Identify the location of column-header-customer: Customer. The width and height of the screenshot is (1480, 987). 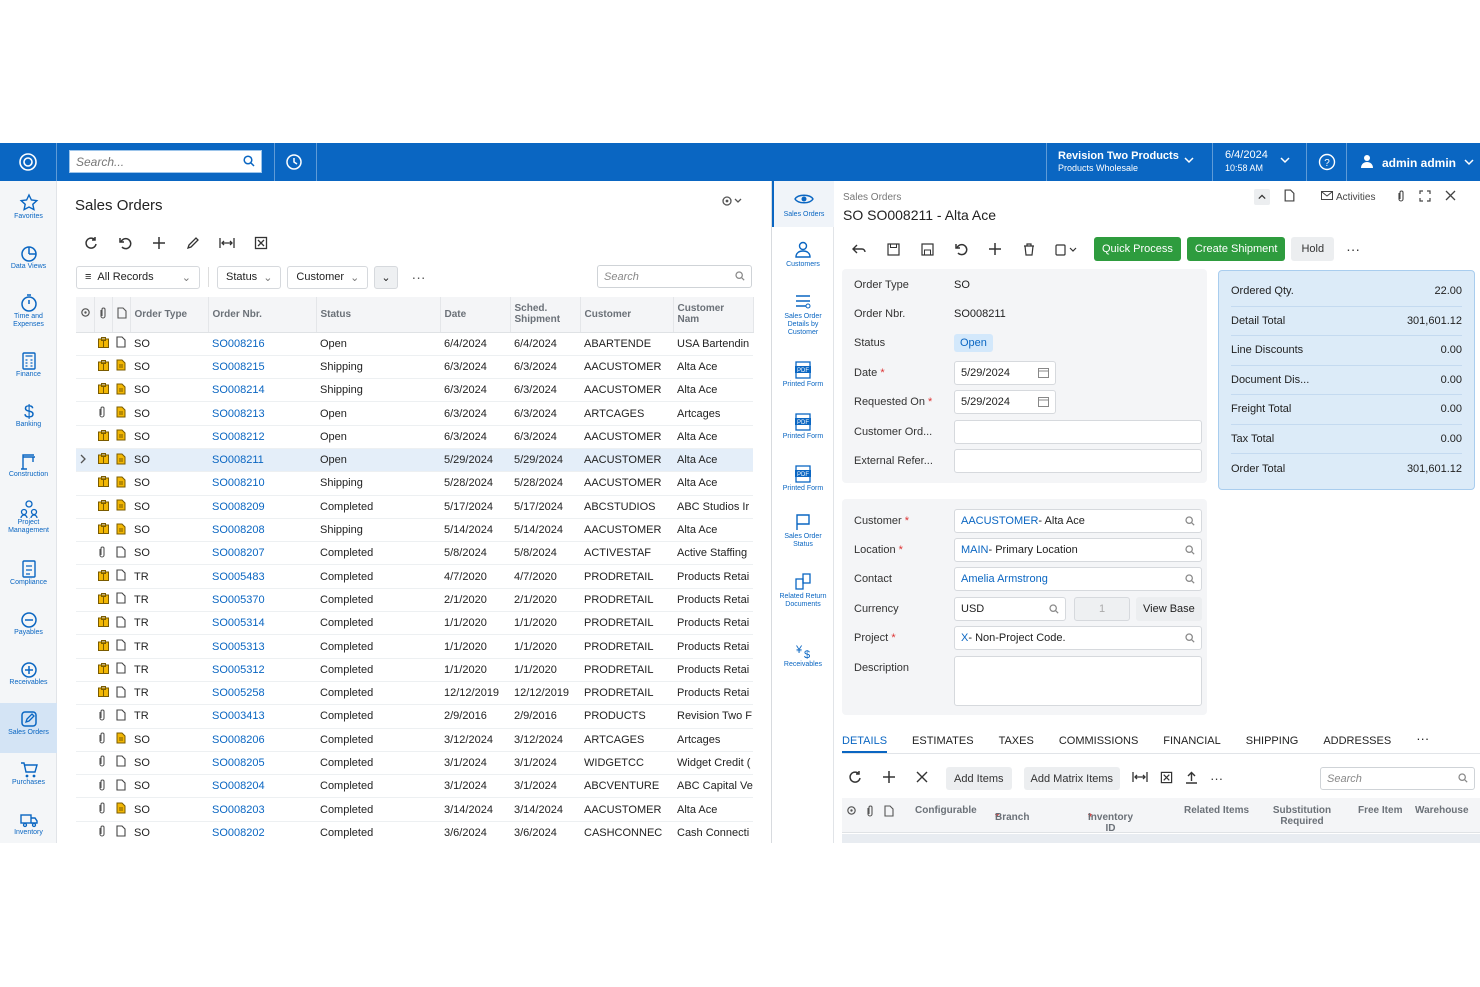
(627, 315).